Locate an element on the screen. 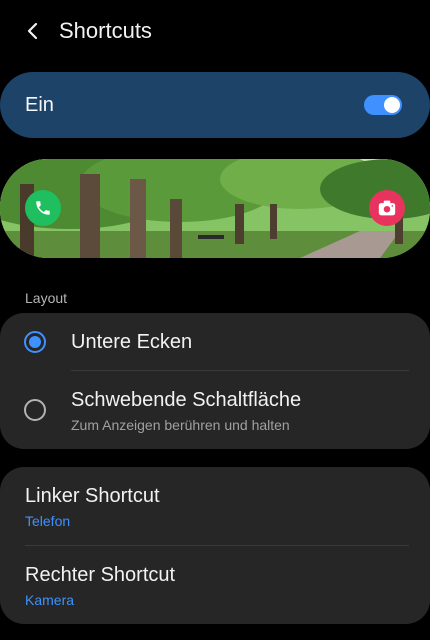  option-label: Untere Ecken is located at coordinates (132, 342).